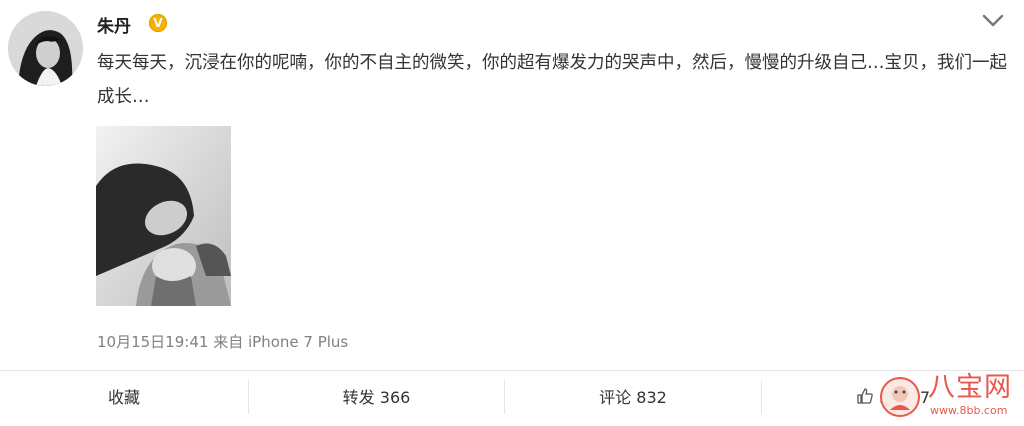 The image size is (1024, 426). Describe the element at coordinates (395, 397) in the screenshot. I see `repost-count: 366` at that location.